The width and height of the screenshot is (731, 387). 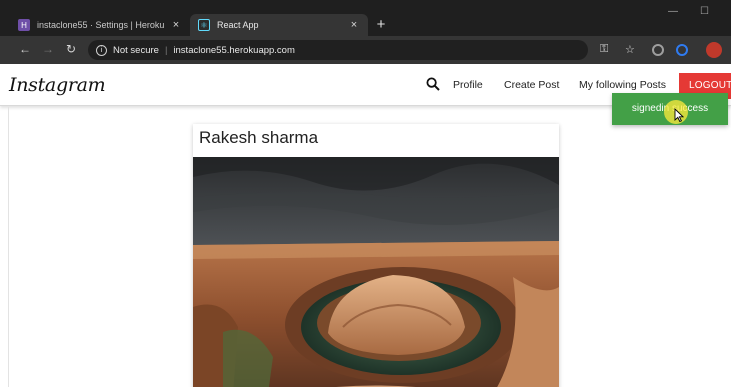 I want to click on tab-react-app: ⚛ React App ×, so click(x=279, y=25).